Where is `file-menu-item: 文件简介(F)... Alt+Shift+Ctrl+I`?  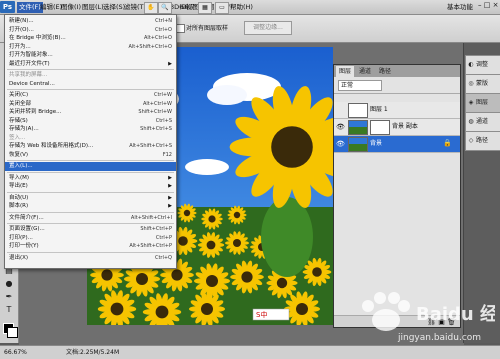 file-menu-item: 文件简介(F)... Alt+Shift+Ctrl+I is located at coordinates (90, 218).